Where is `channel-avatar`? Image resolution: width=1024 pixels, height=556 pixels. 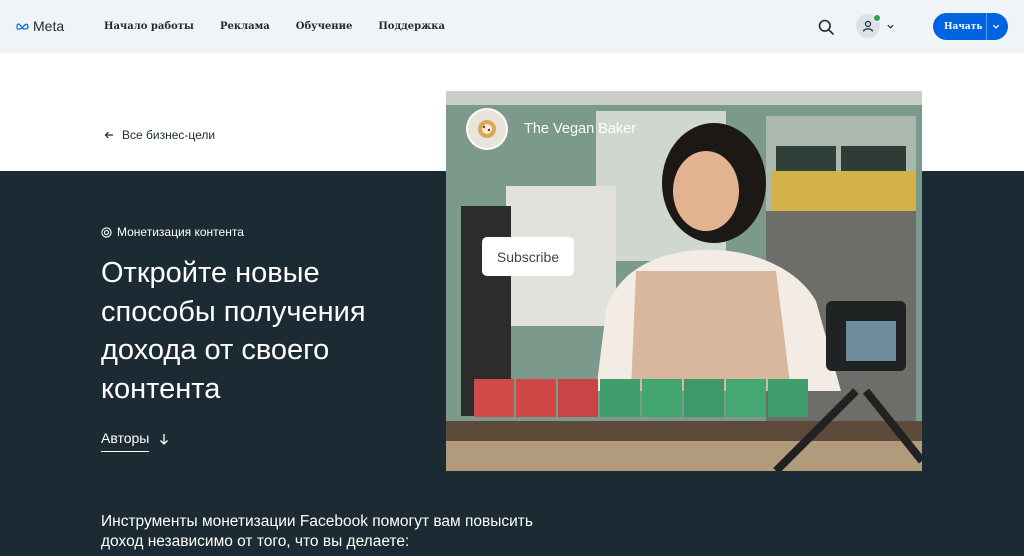
channel-avatar is located at coordinates (487, 129).